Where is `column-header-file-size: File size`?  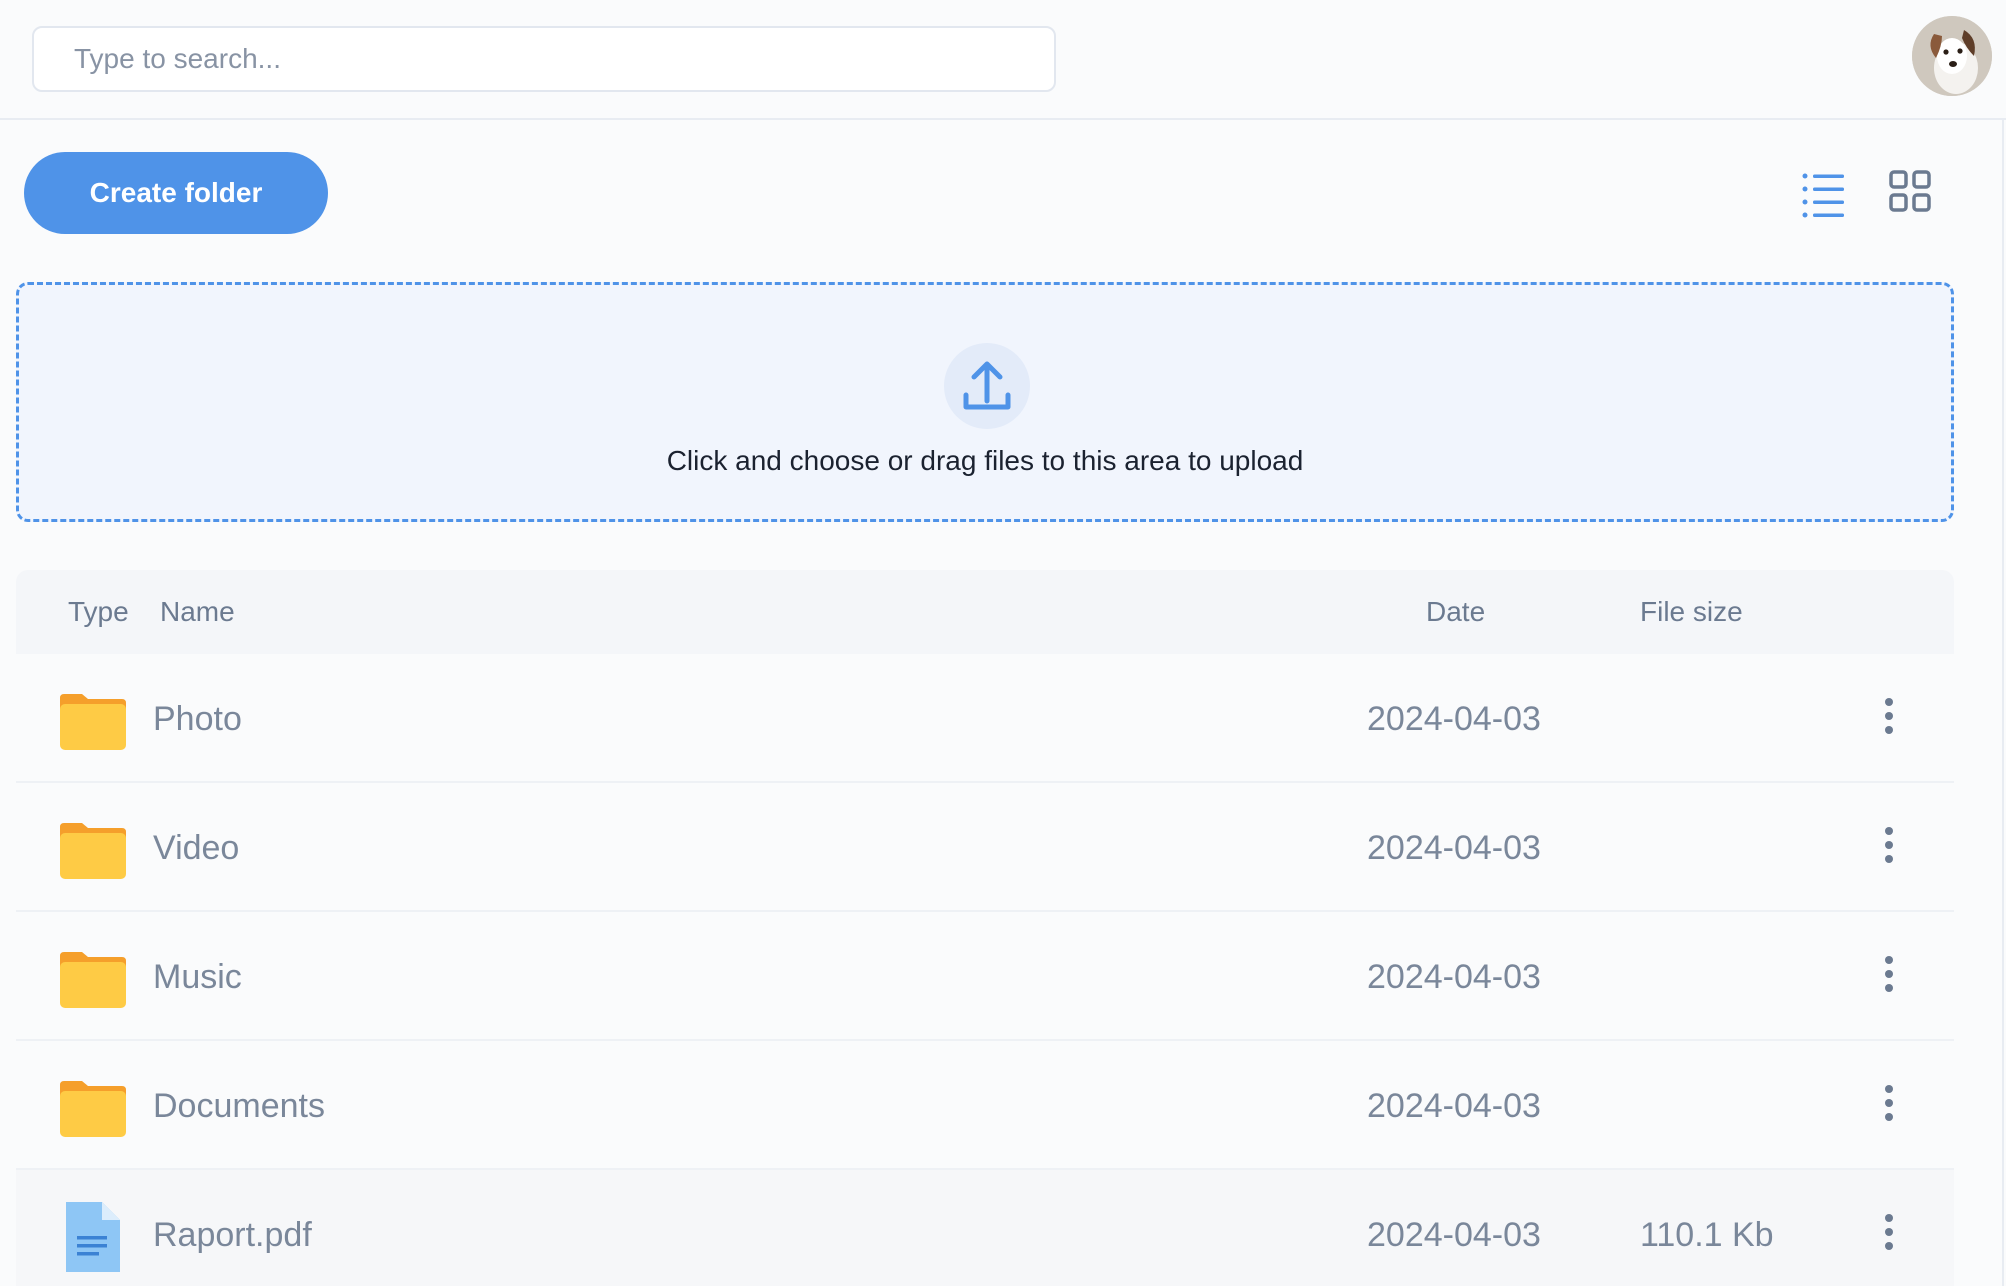 column-header-file-size: File size is located at coordinates (1691, 611).